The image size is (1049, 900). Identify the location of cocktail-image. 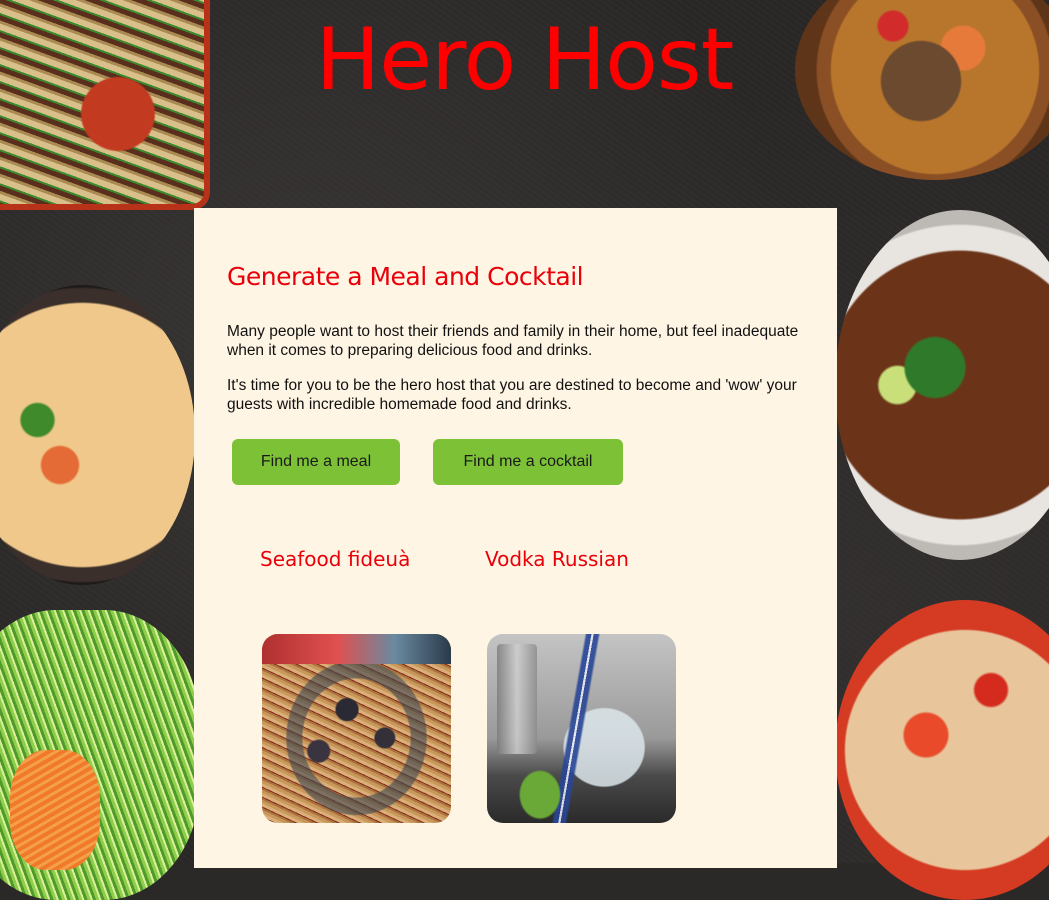
(581, 728).